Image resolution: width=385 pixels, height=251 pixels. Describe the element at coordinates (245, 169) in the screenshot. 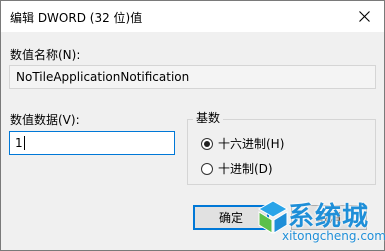

I see `radio-decimal-label: 十进制(D)` at that location.